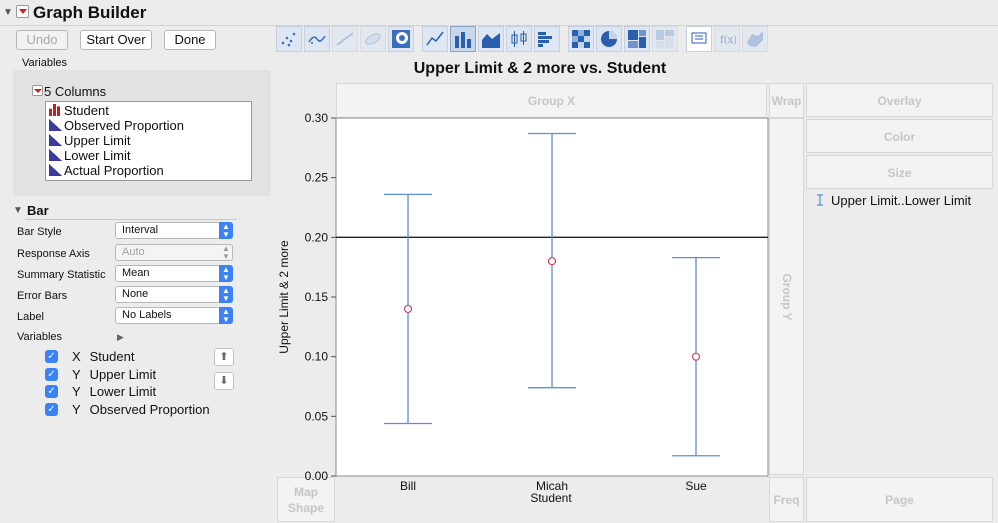 The image size is (998, 523). Describe the element at coordinates (116, 125) in the screenshot. I see `column-item: Observed Proportion` at that location.